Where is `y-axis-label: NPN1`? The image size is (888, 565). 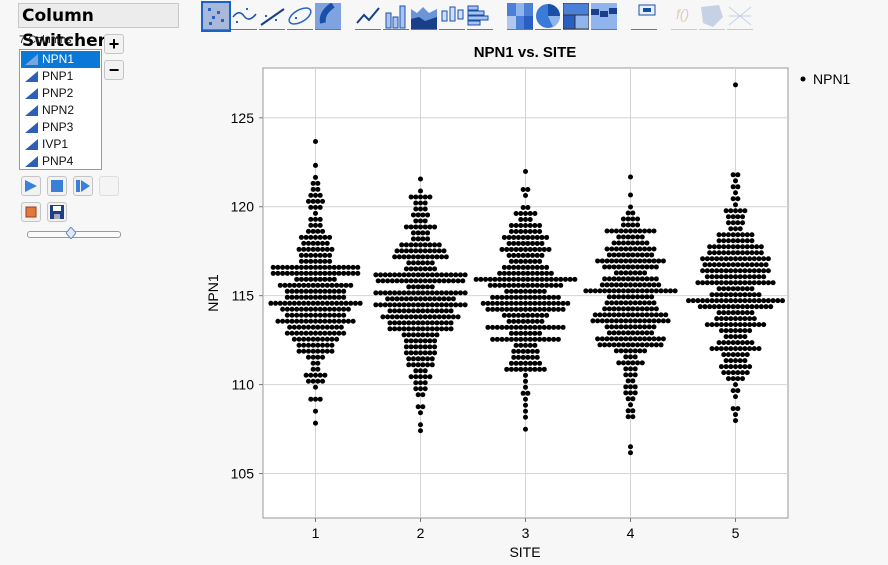 y-axis-label: NPN1 is located at coordinates (213, 293).